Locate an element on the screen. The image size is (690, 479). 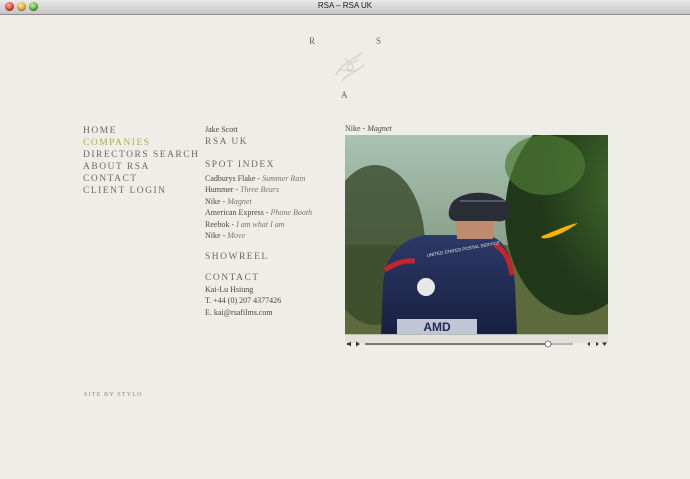
spot-link-nike-move: Nike - Move is located at coordinates (258, 236).